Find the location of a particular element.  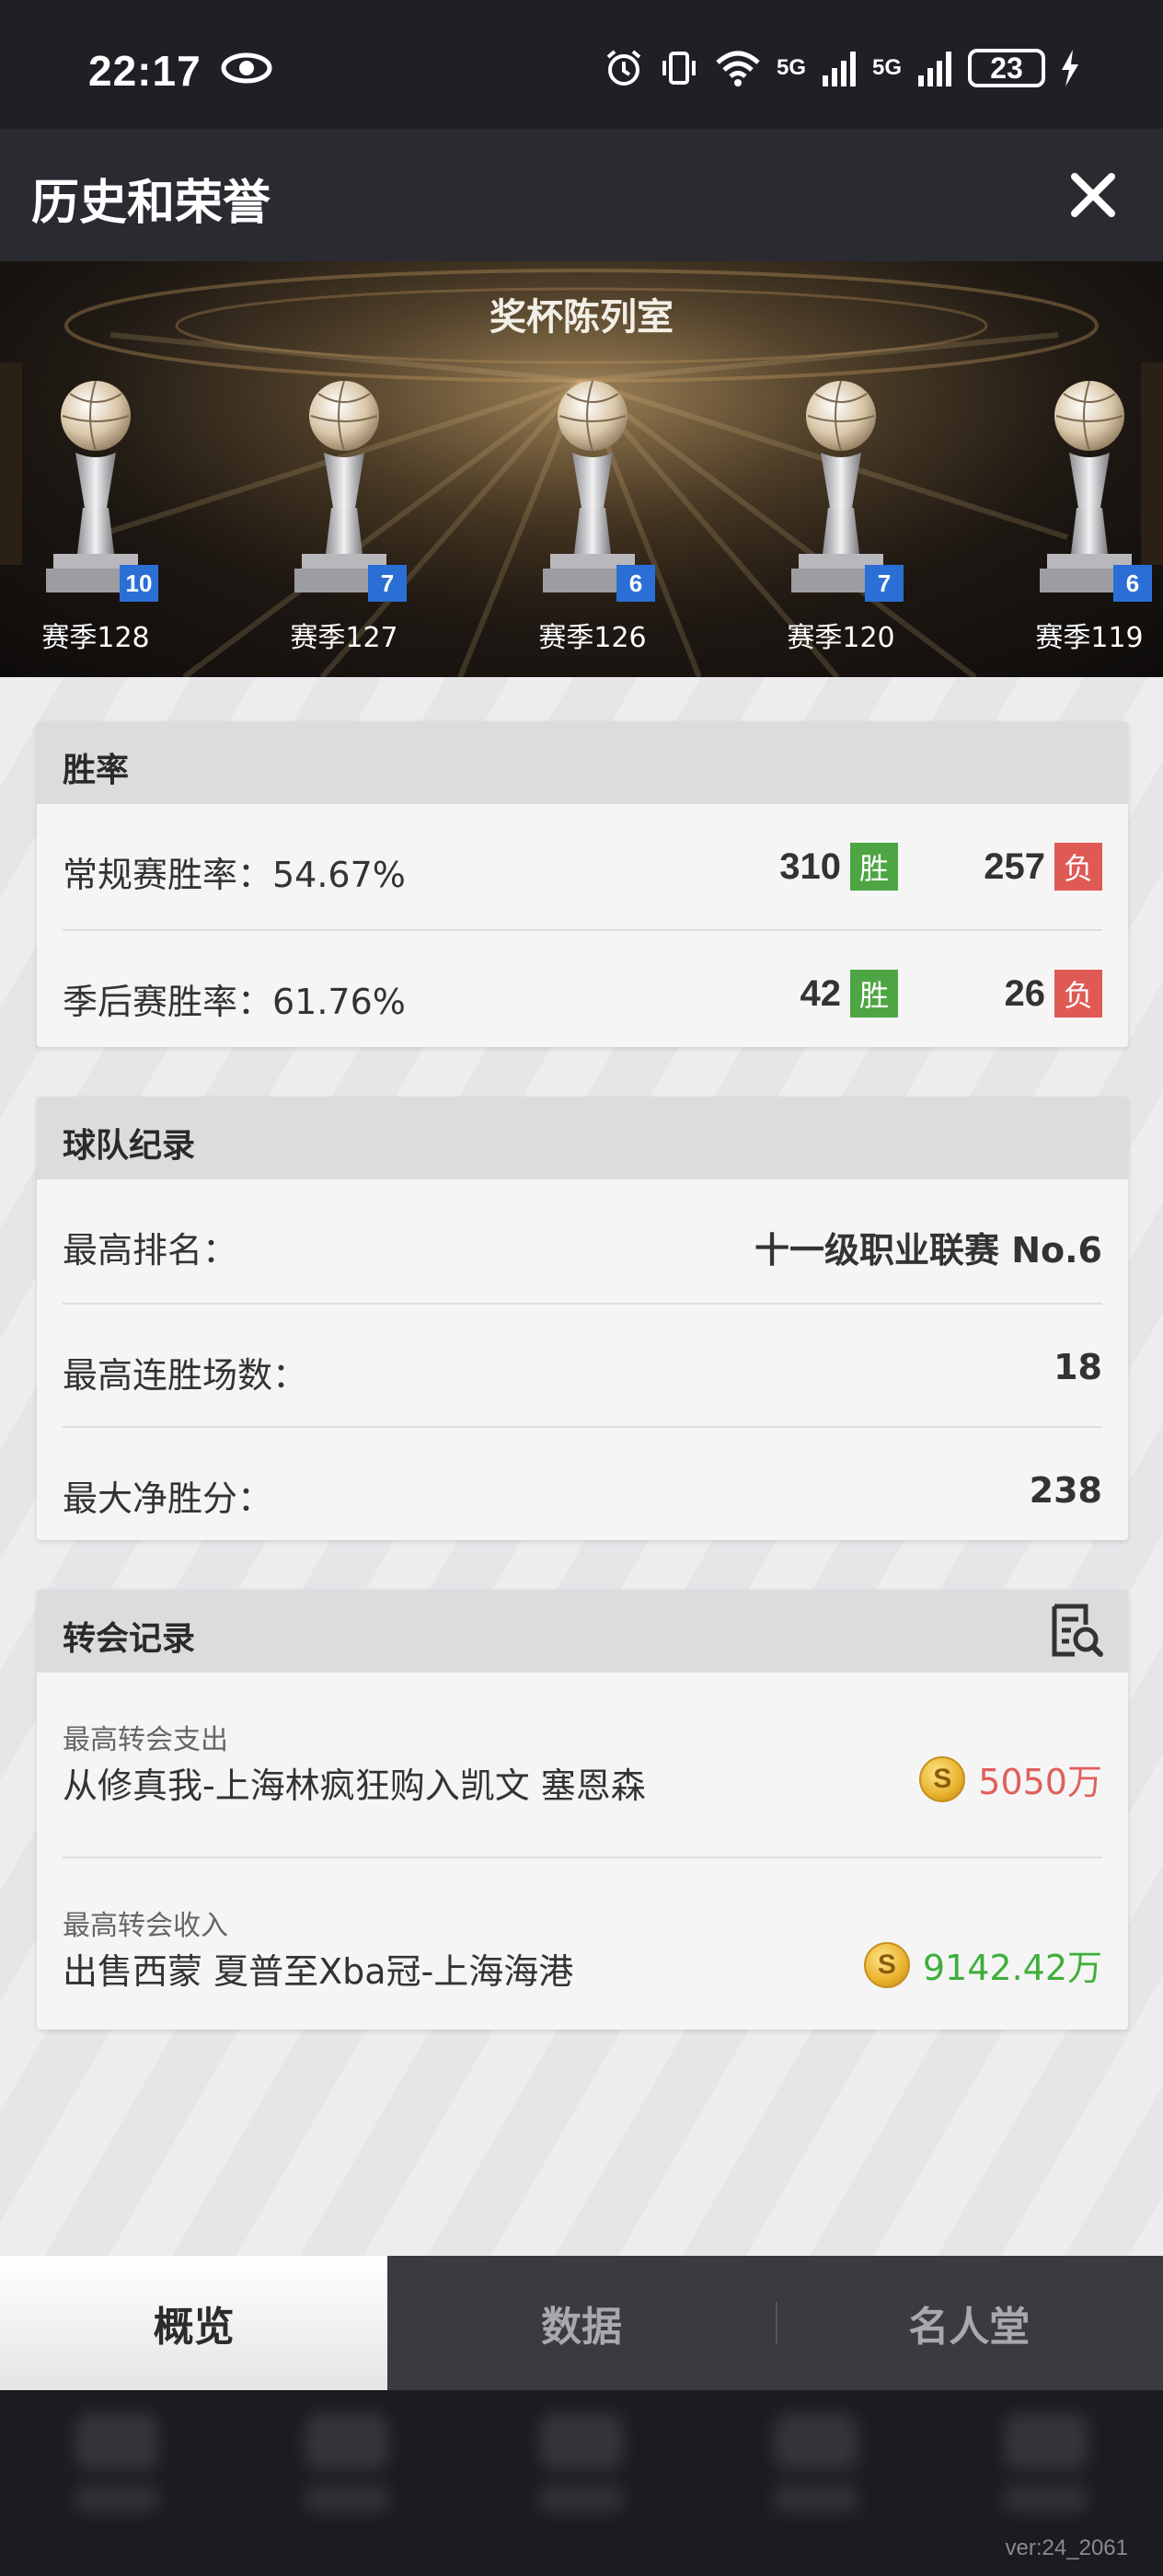

trophy-season-label: 赛季127 is located at coordinates (344, 638).